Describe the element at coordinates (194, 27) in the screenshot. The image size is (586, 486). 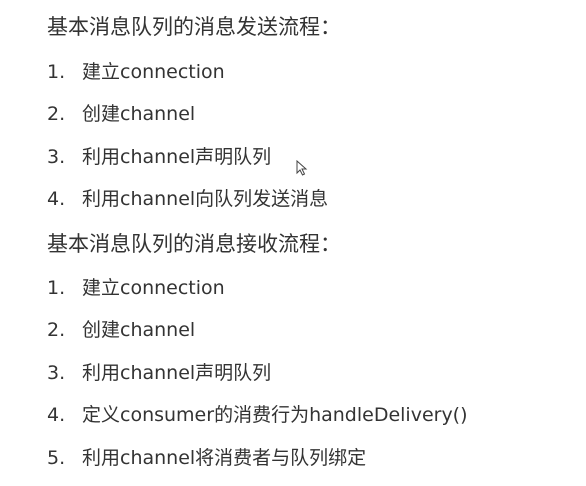
I see `send-flow-heading: 基本消息队列的消息发送流程：` at that location.